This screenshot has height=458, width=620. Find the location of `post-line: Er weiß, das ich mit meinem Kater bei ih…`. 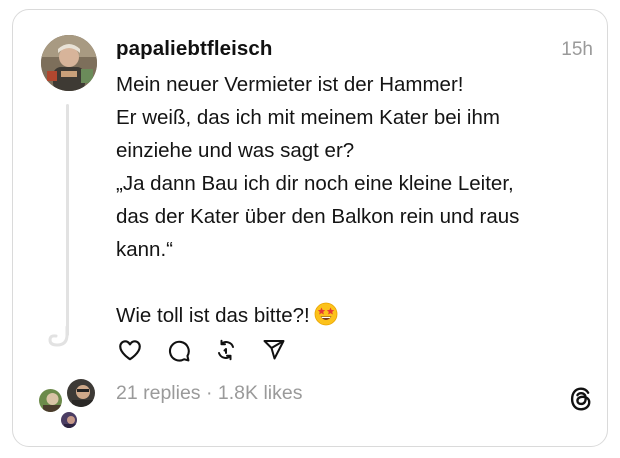

post-line: Er weiß, das ich mit meinem Kater bei ih… is located at coordinates (308, 117).